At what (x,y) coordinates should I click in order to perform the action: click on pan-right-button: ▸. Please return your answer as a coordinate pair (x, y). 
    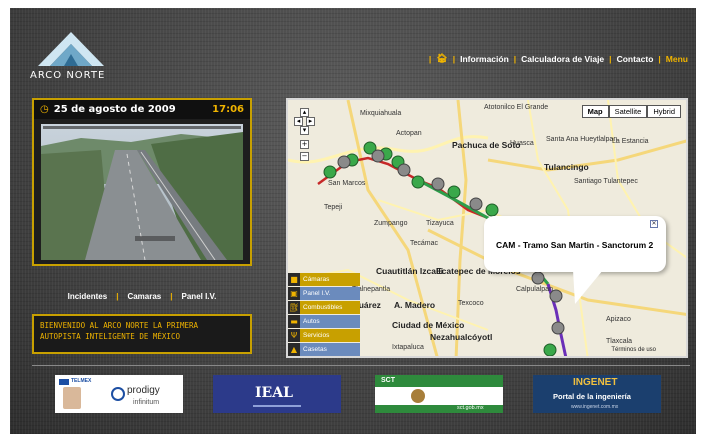
    Looking at the image, I should click on (310, 121).